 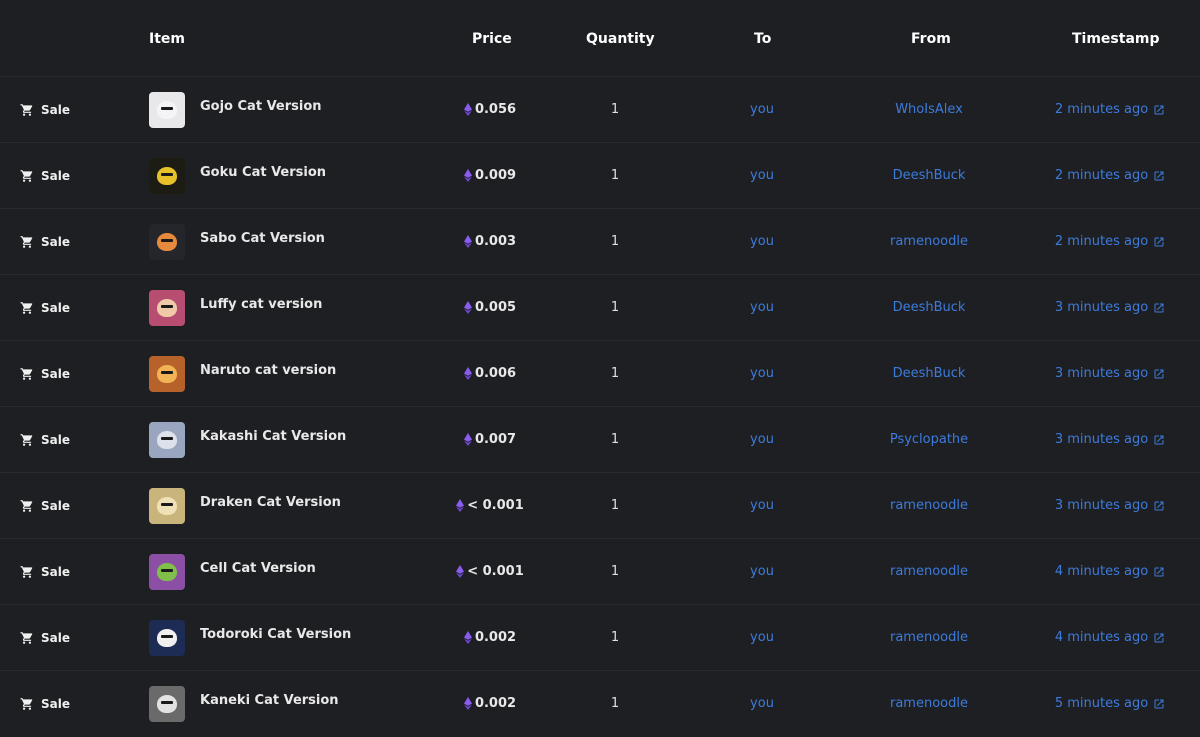 I want to click on from-link: WhoIsAlex, so click(x=929, y=109).